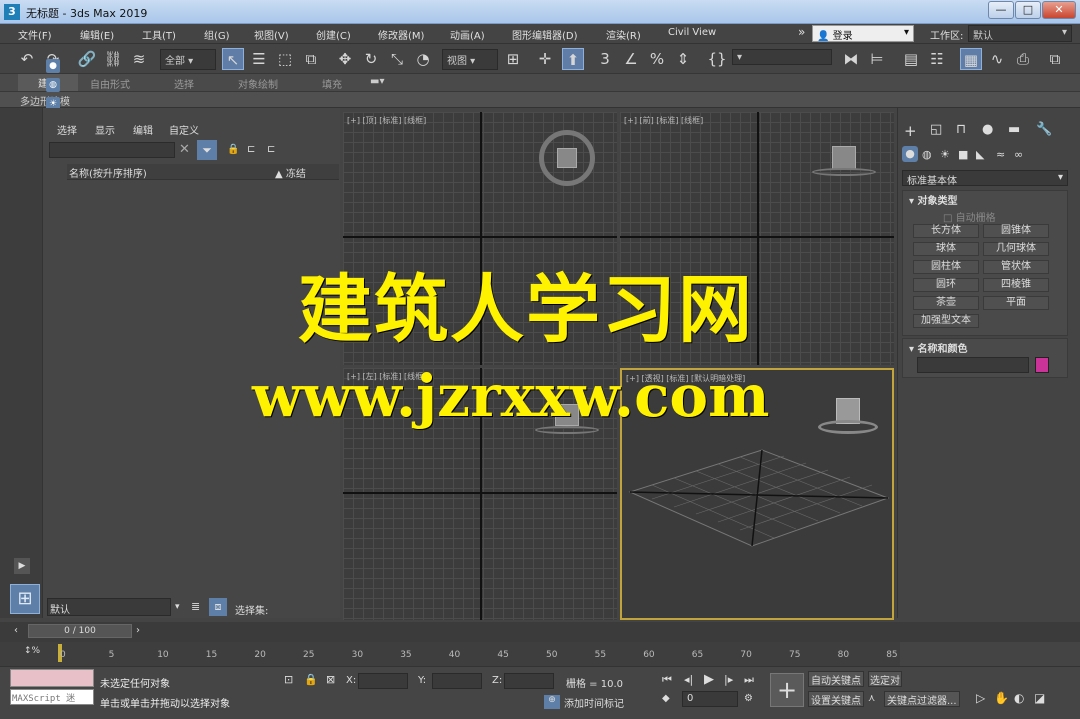  What do you see at coordinates (251, 149) in the screenshot?
I see `hierarchy-icon: ⊏` at bounding box center [251, 149].